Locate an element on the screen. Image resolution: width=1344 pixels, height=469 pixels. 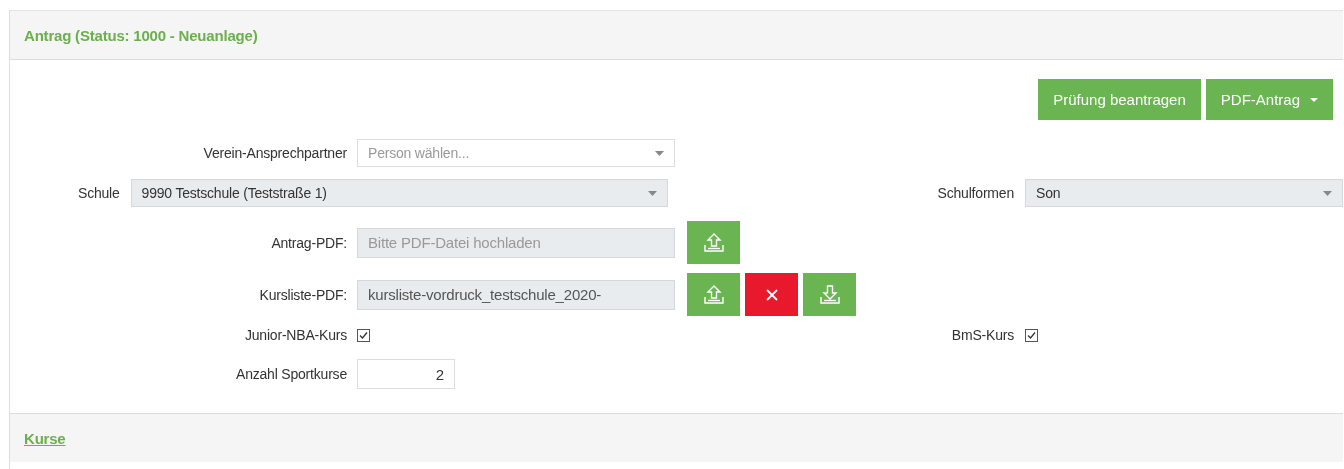
checkbox-label: BmS-Kurs is located at coordinates (982, 335).